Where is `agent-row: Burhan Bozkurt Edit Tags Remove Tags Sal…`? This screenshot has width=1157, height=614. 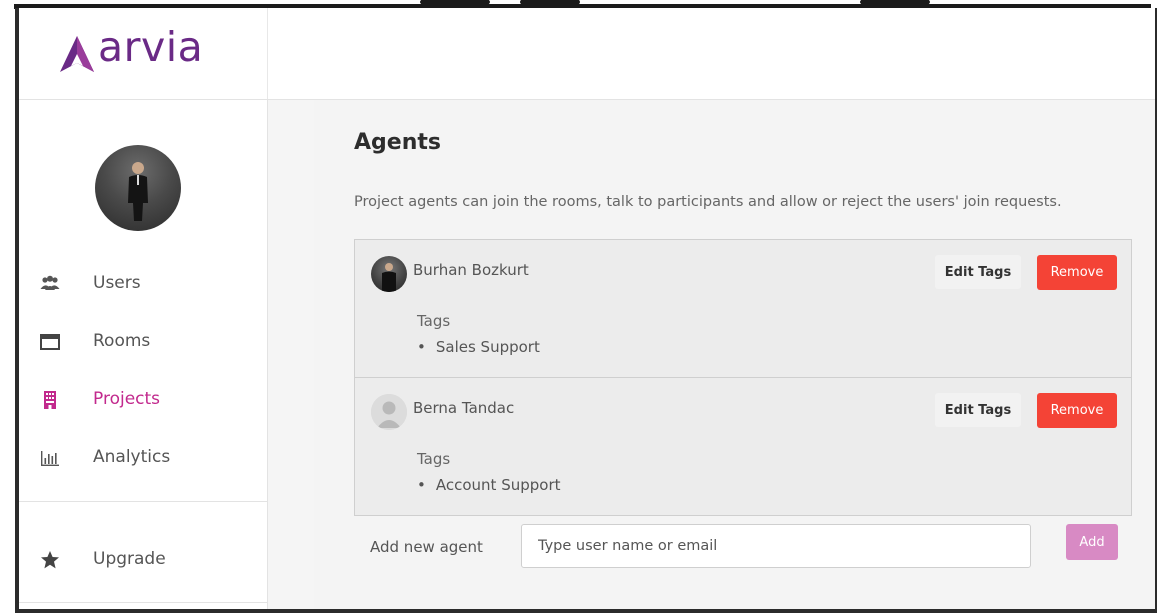
agent-row: Burhan Bozkurt Edit Tags Remove Tags Sal… is located at coordinates (743, 308).